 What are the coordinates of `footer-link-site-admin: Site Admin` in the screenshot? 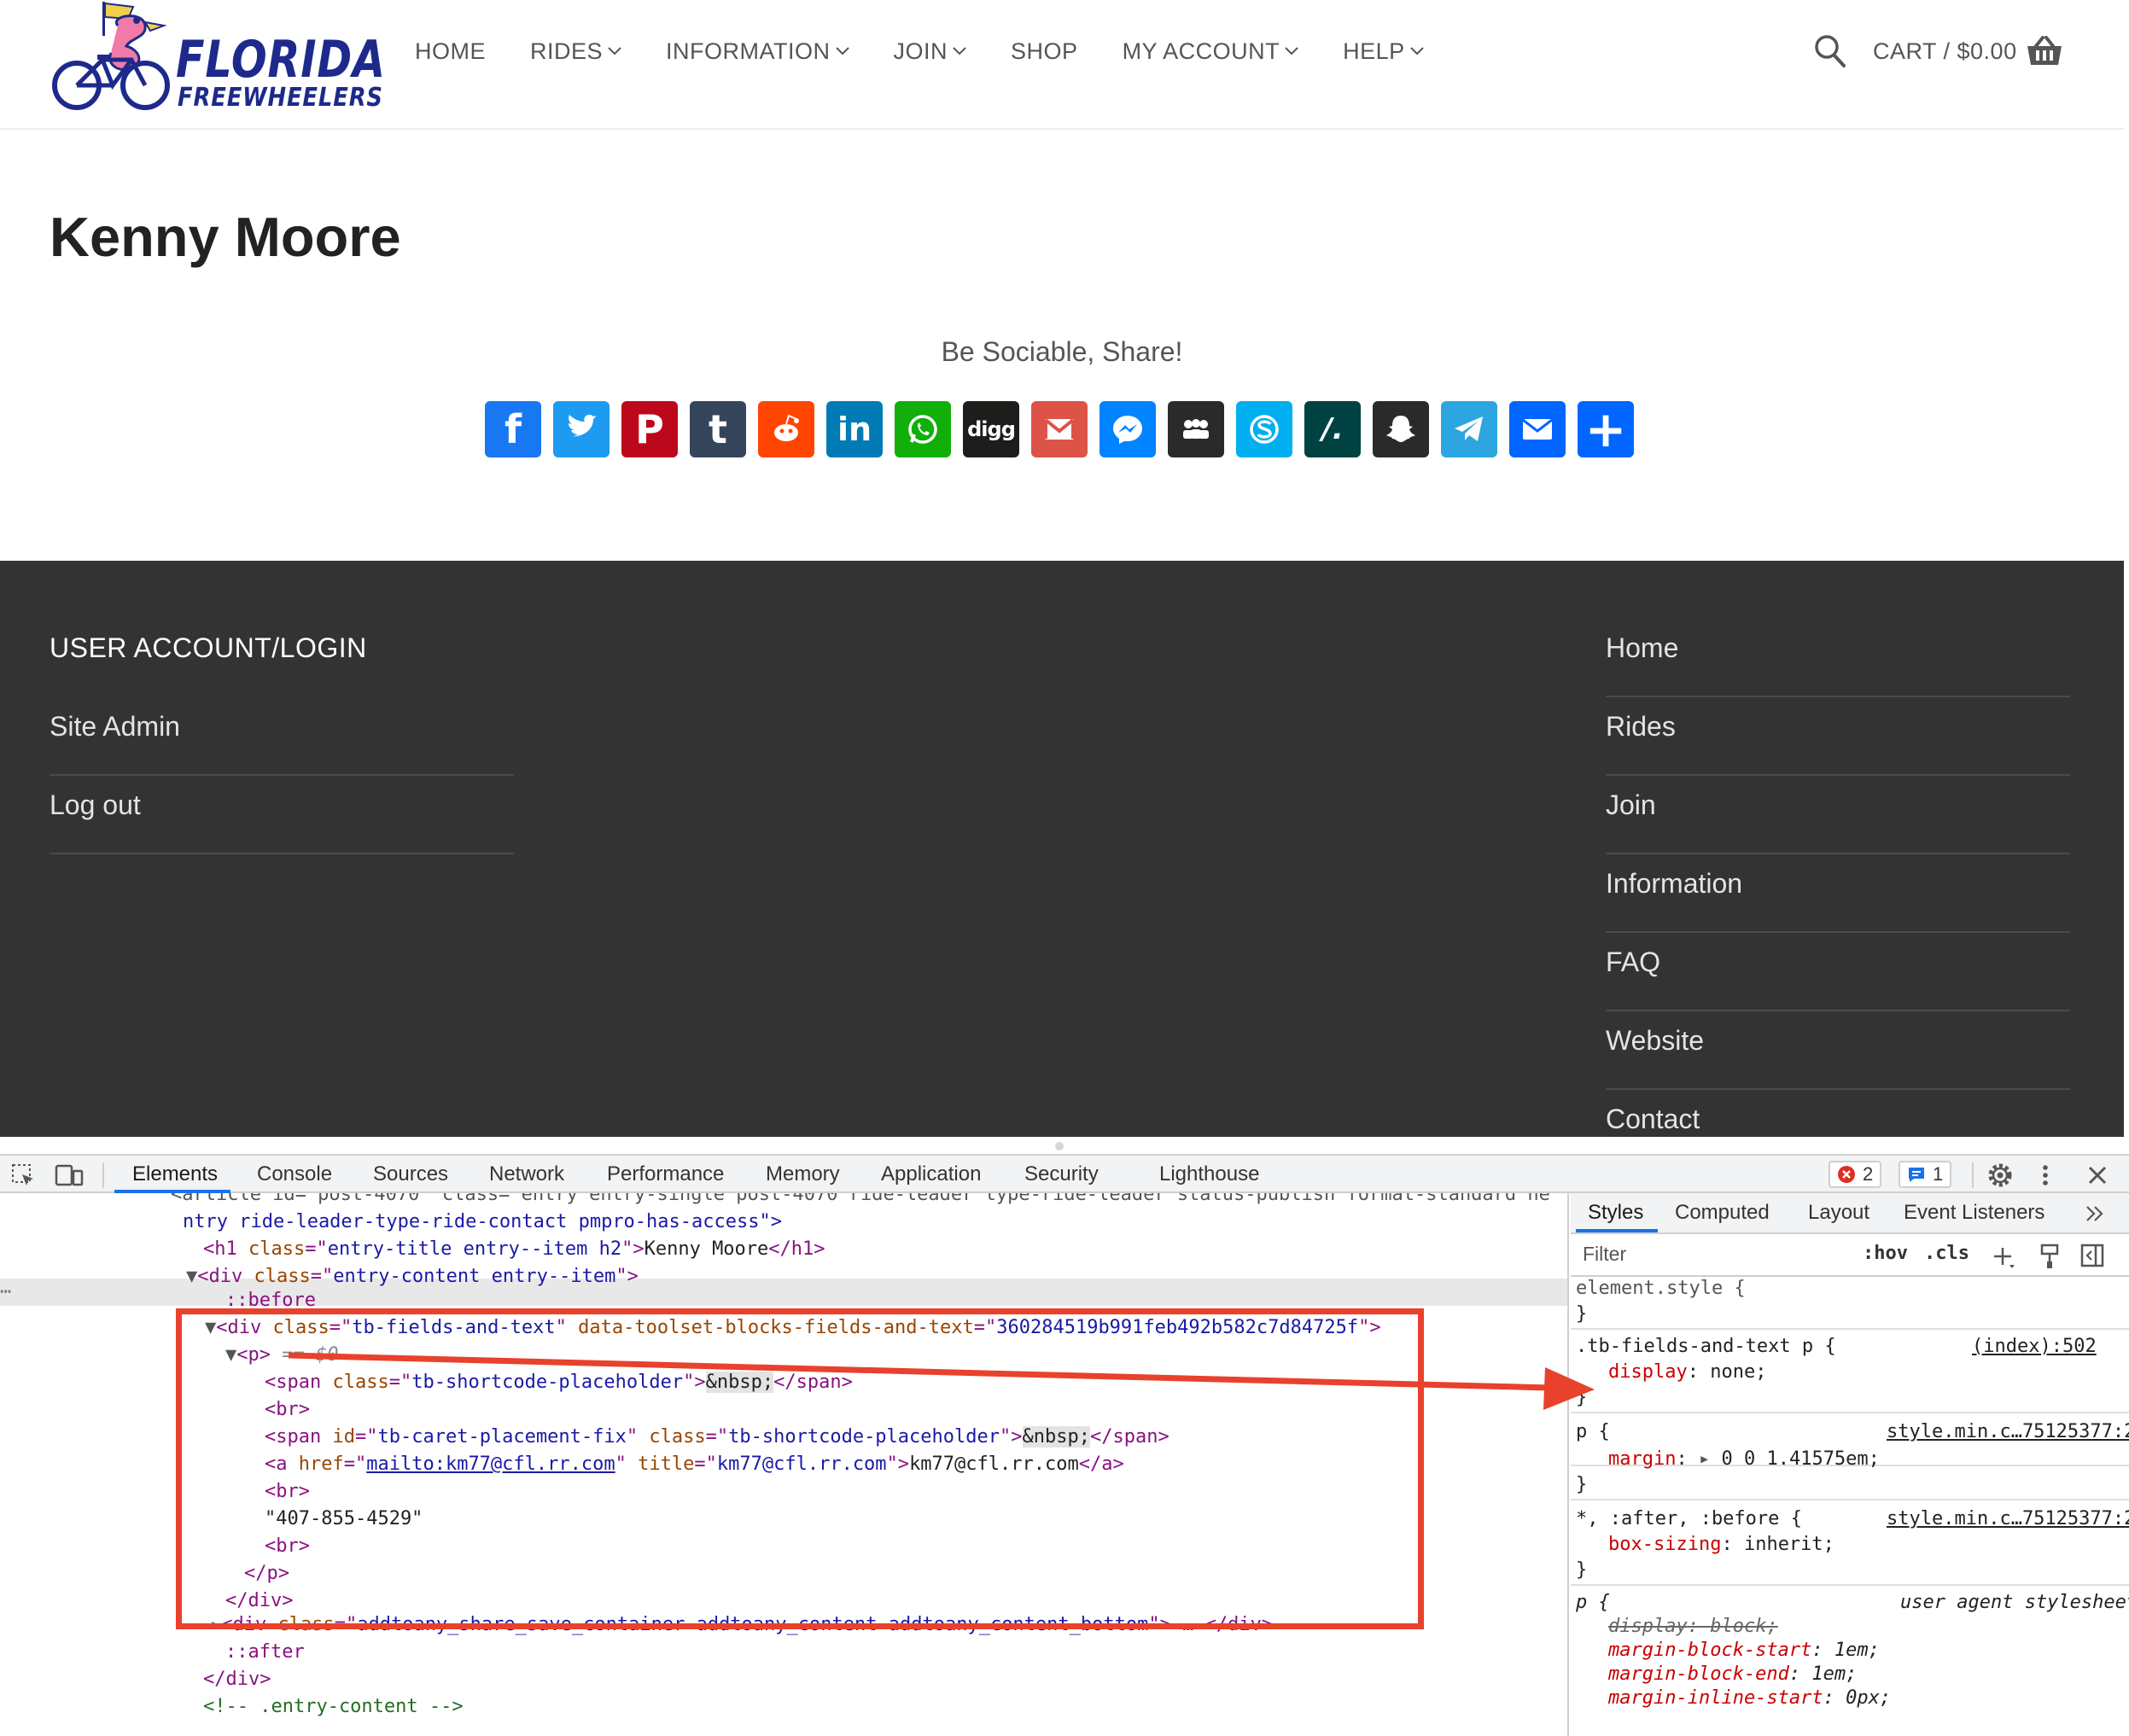 It's located at (282, 736).